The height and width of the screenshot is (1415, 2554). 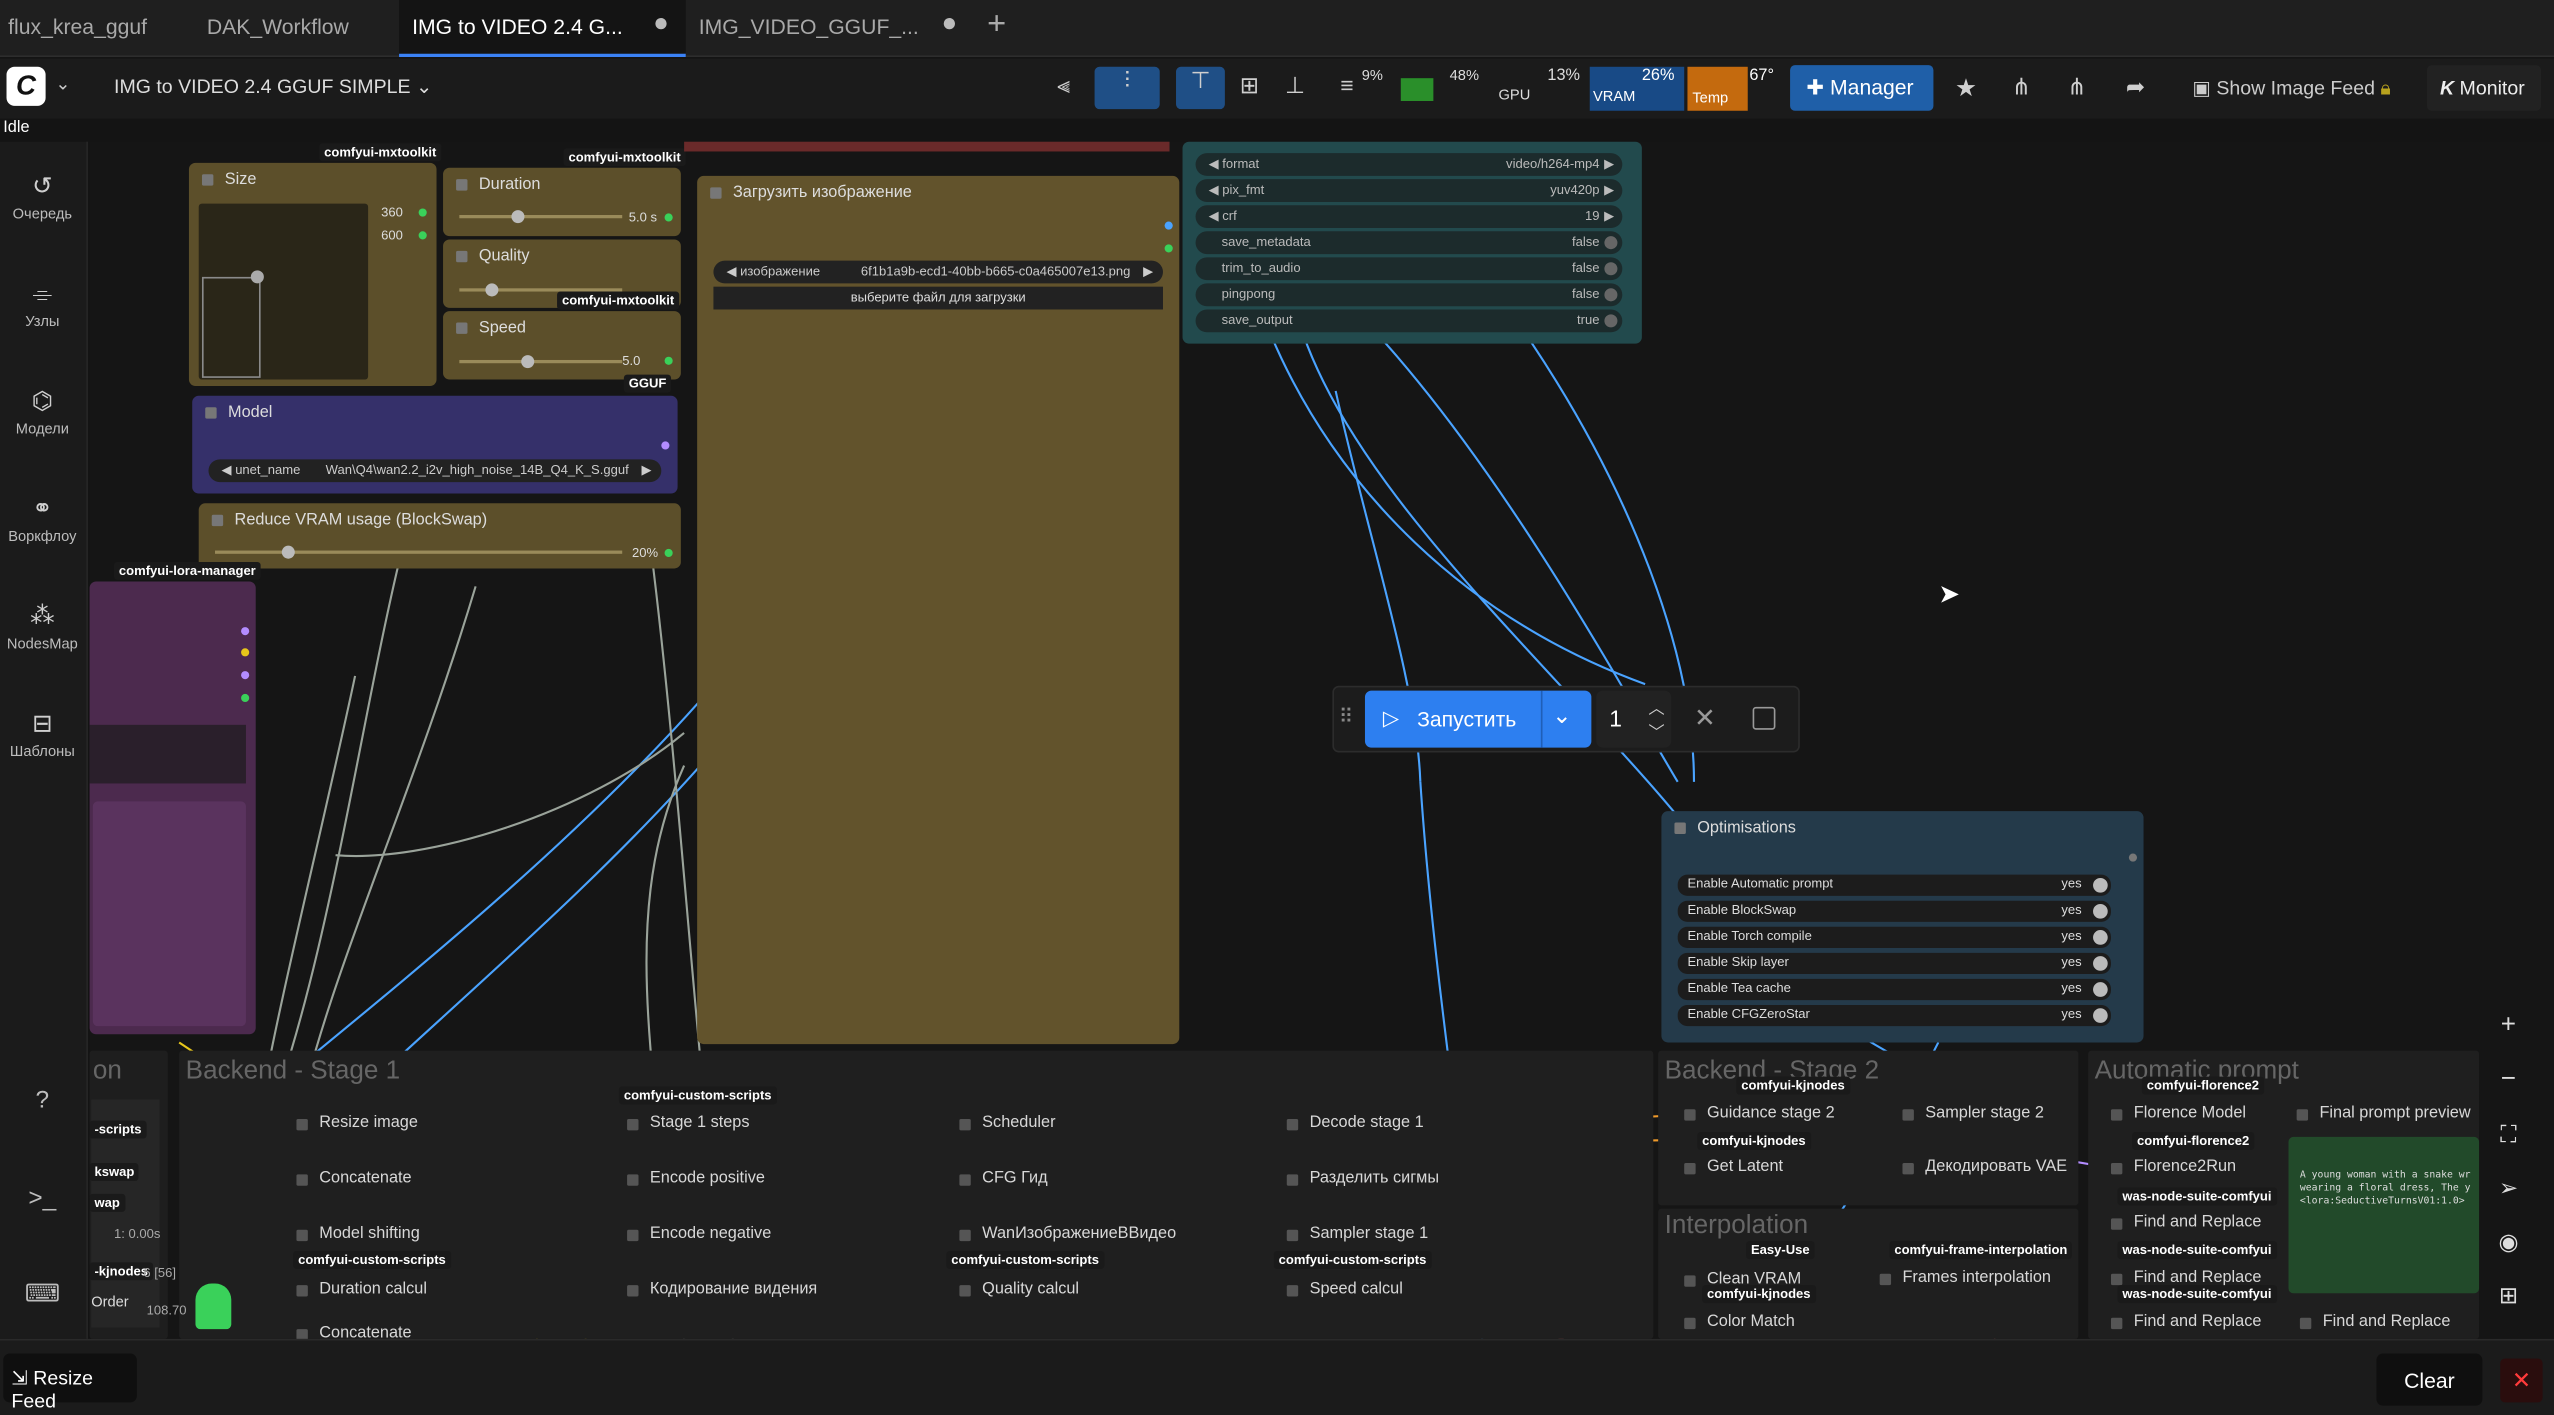 I want to click on lora-list, so click(x=167, y=754).